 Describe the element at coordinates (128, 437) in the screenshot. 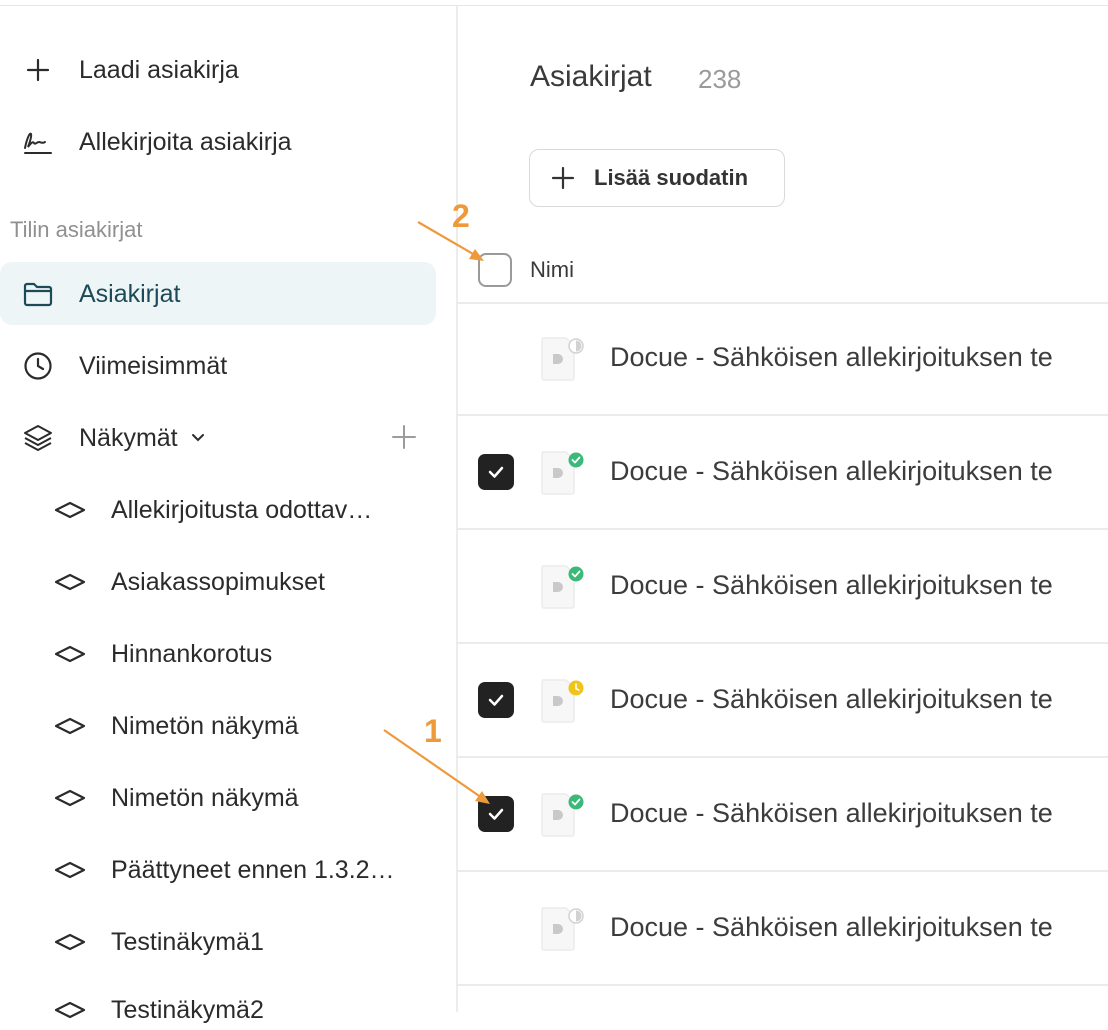

I see `sidebar-item-views-label: Näkymät` at that location.